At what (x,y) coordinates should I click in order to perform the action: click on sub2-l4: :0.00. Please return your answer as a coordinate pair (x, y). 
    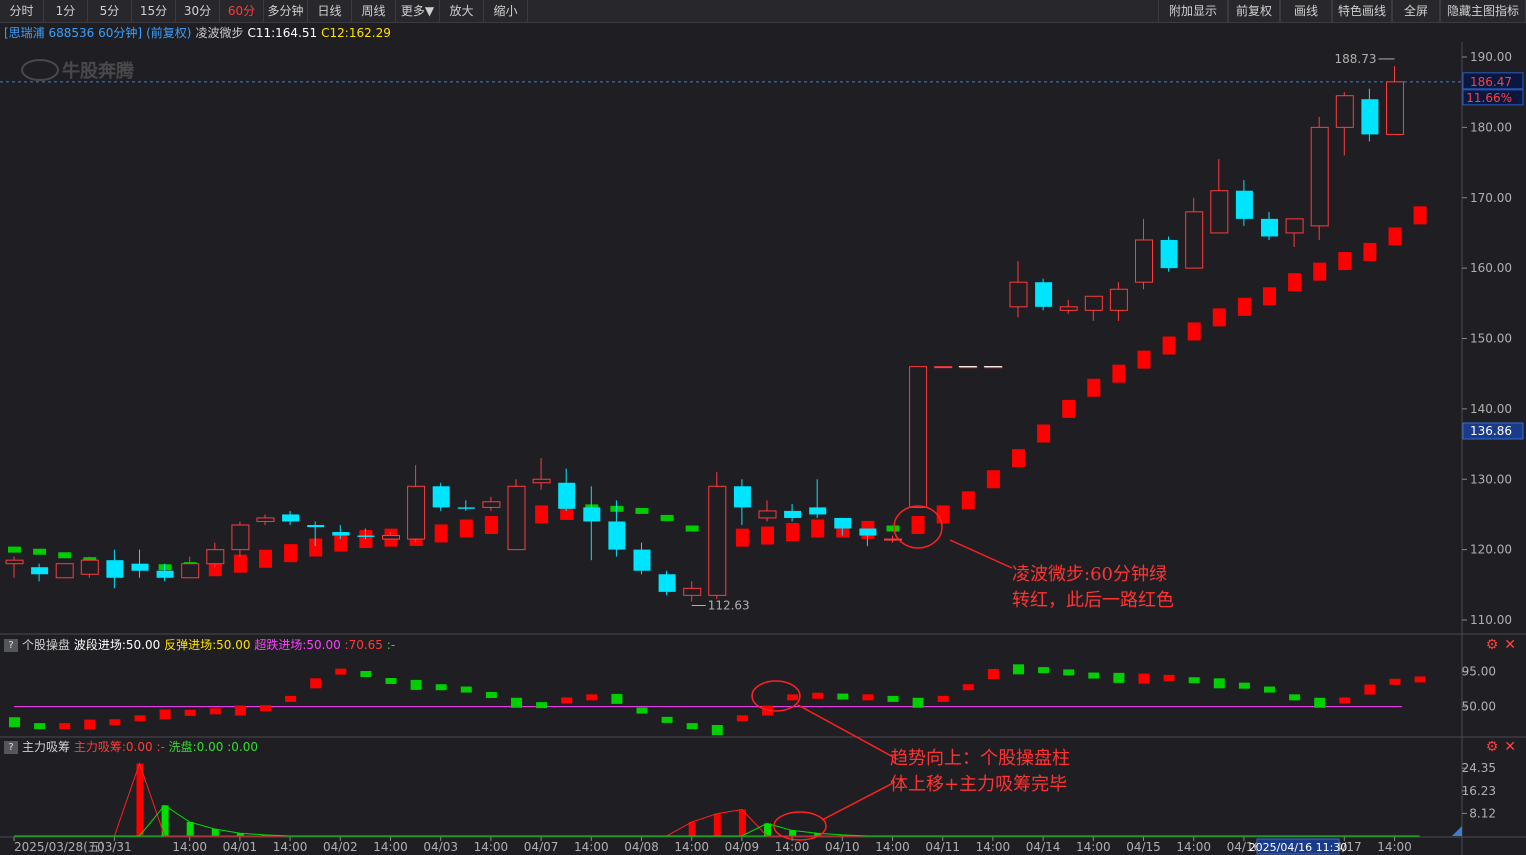
    Looking at the image, I should click on (242, 747).